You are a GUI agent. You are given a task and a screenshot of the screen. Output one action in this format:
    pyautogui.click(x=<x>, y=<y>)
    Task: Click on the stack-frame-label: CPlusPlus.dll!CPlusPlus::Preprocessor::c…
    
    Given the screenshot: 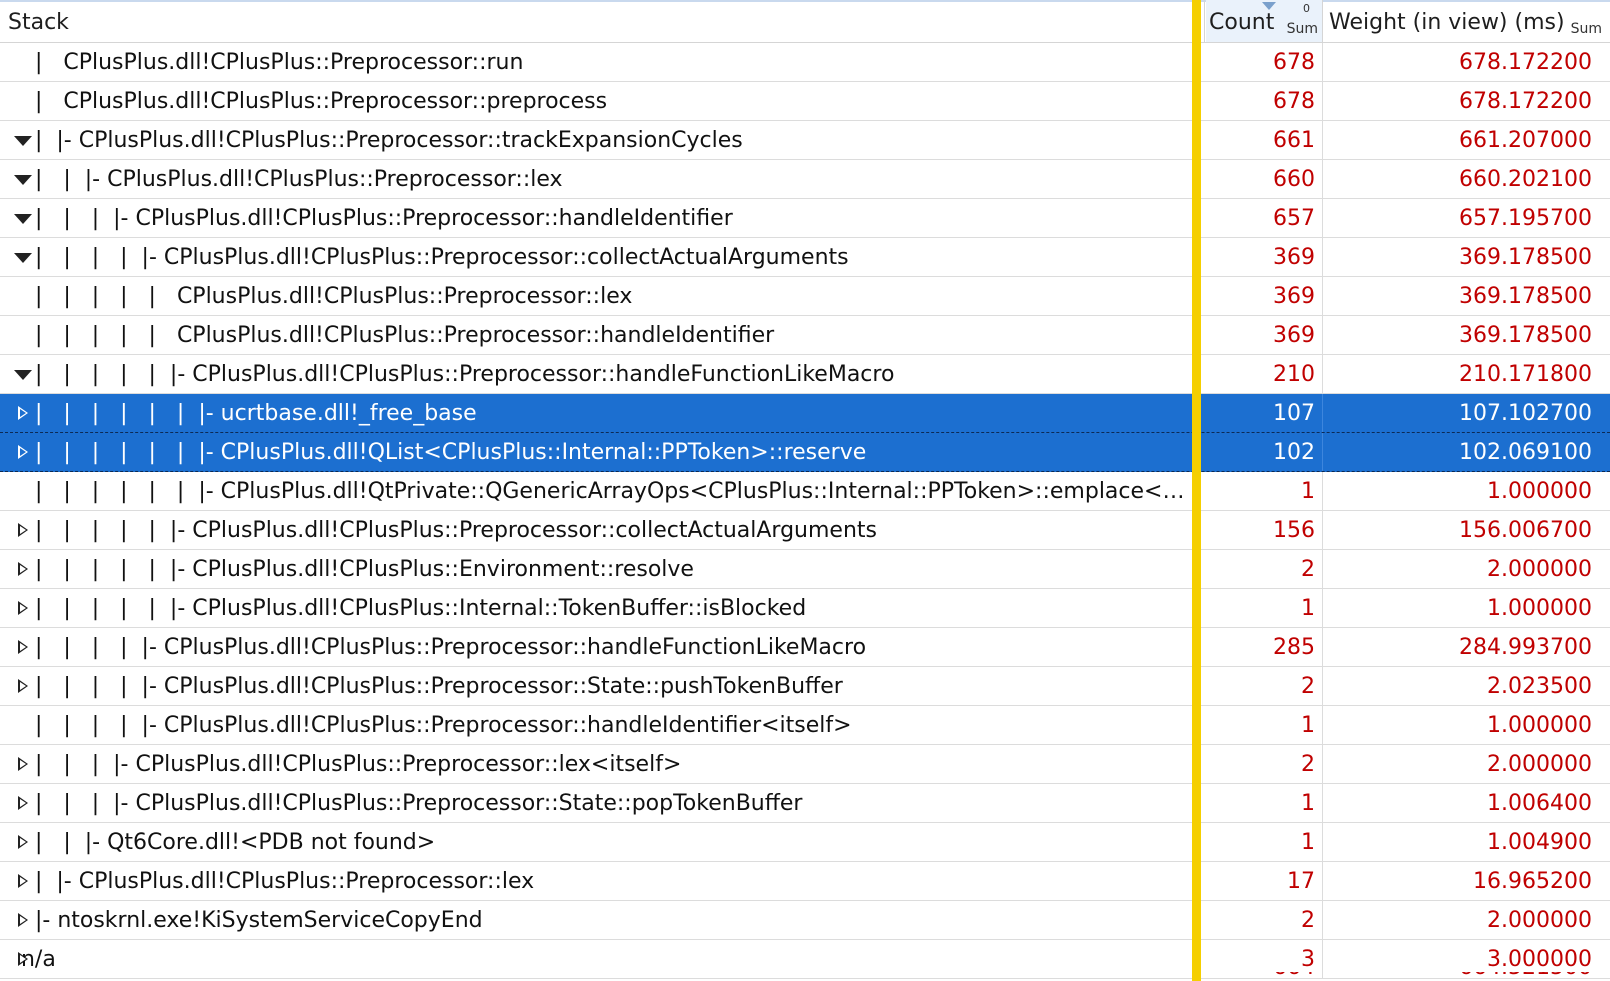 What is the action you would take?
    pyautogui.click(x=534, y=530)
    